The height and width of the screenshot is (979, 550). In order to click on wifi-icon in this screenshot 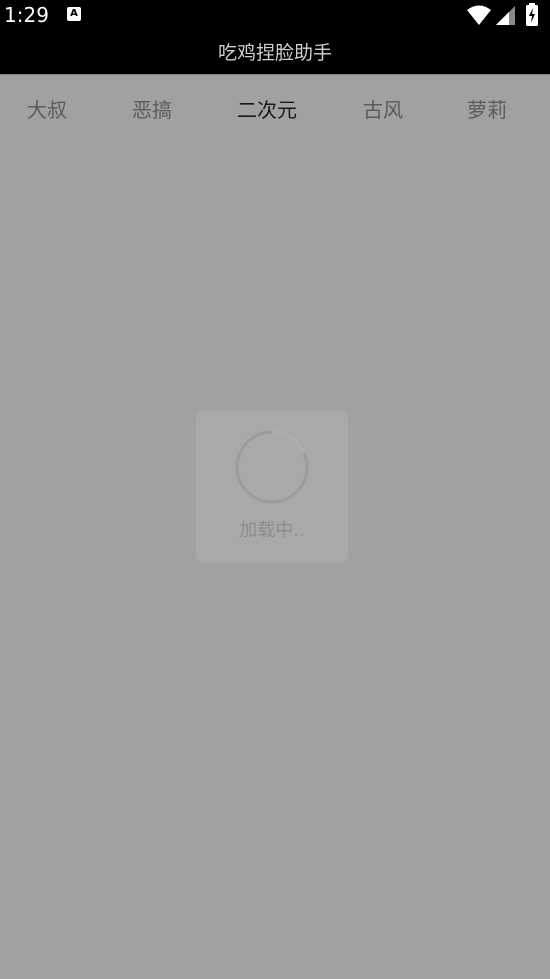, I will do `click(479, 15)`.